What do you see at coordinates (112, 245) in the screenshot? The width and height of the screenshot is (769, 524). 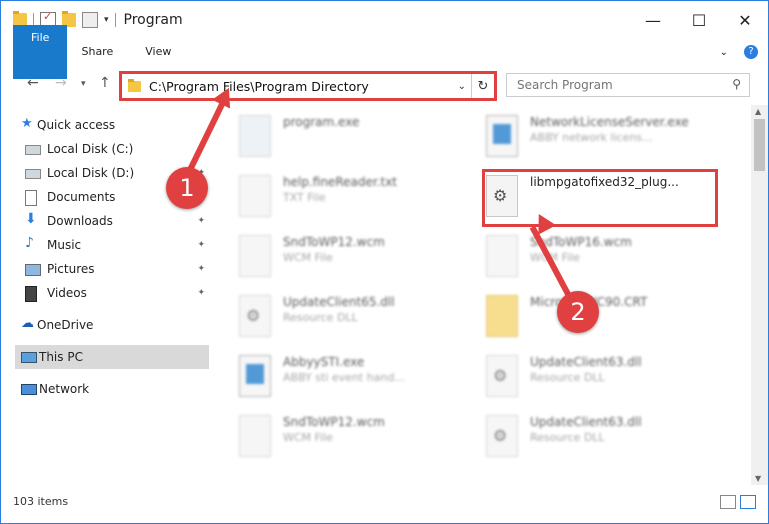 I see `sidebar-item-music: ♪ Music ✦` at bounding box center [112, 245].